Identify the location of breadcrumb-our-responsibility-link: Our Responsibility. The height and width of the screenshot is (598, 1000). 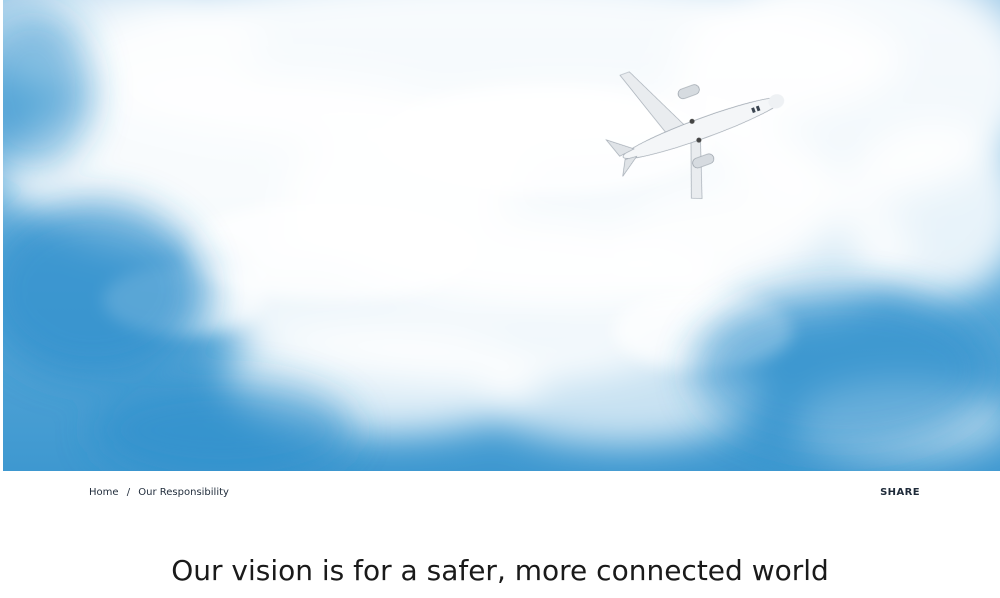
(183, 492).